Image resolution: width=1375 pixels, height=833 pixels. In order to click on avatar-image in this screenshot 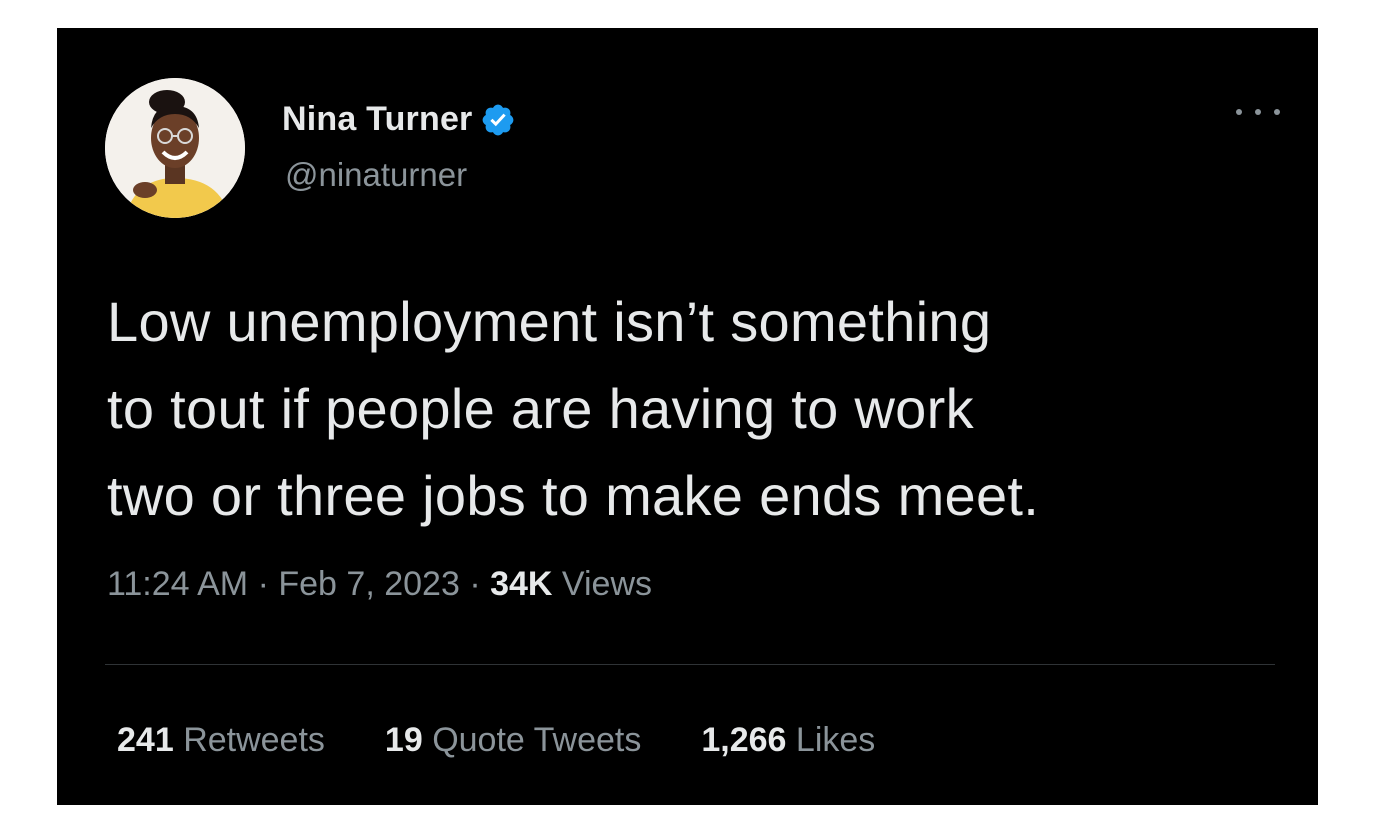, I will do `click(175, 148)`.